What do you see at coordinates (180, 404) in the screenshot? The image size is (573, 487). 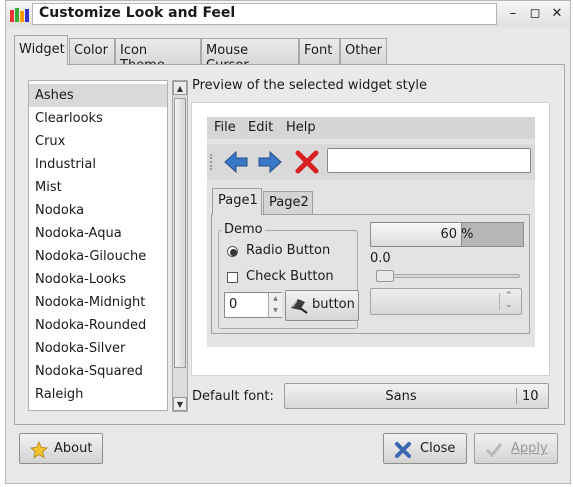 I see `scroll-down-button: ▼` at bounding box center [180, 404].